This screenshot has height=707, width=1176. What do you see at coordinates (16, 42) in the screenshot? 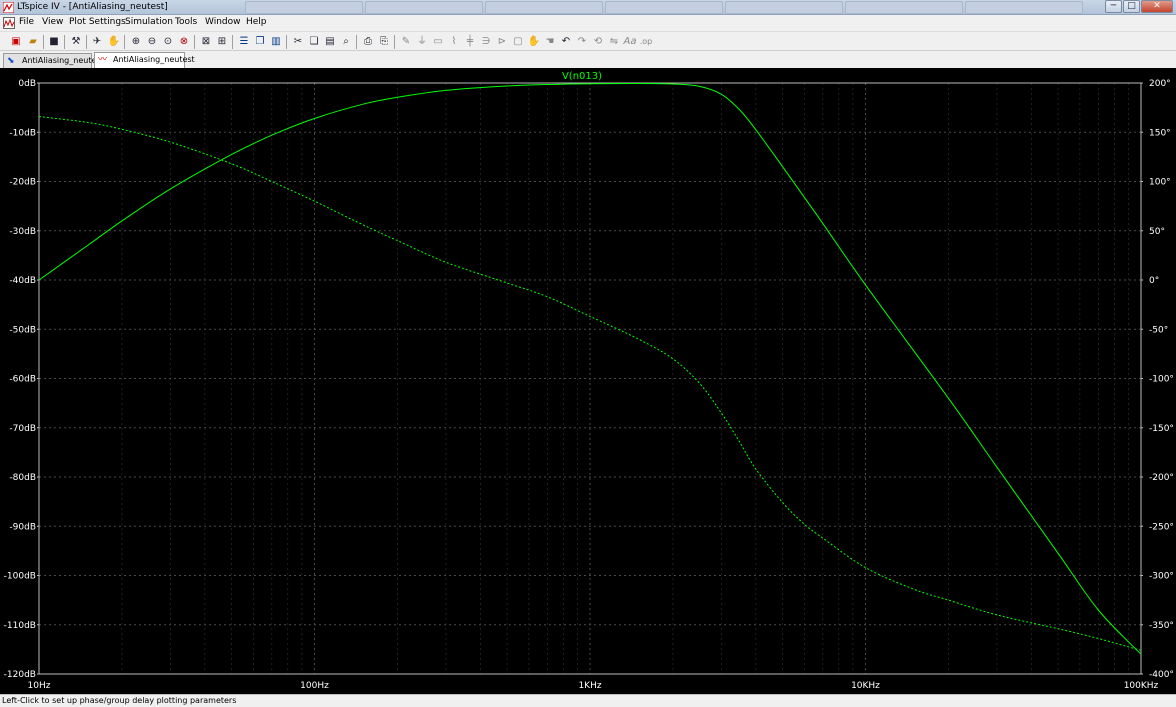
I see `new-schematic-icon: ▣` at bounding box center [16, 42].